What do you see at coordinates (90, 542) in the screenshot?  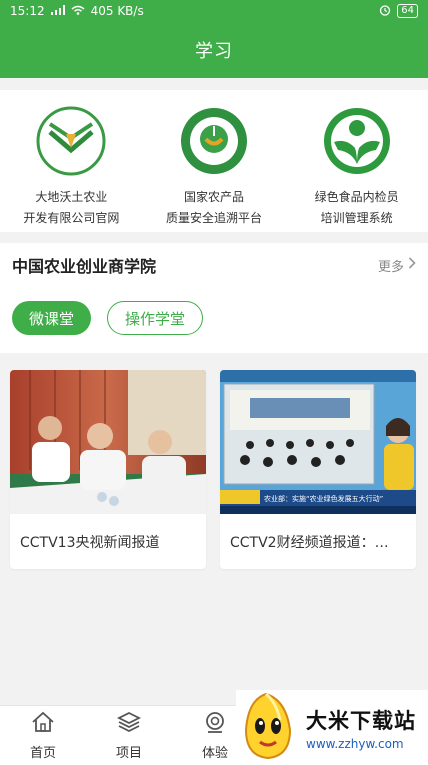 I see `video-title: CCTV13央视新闻报道` at bounding box center [90, 542].